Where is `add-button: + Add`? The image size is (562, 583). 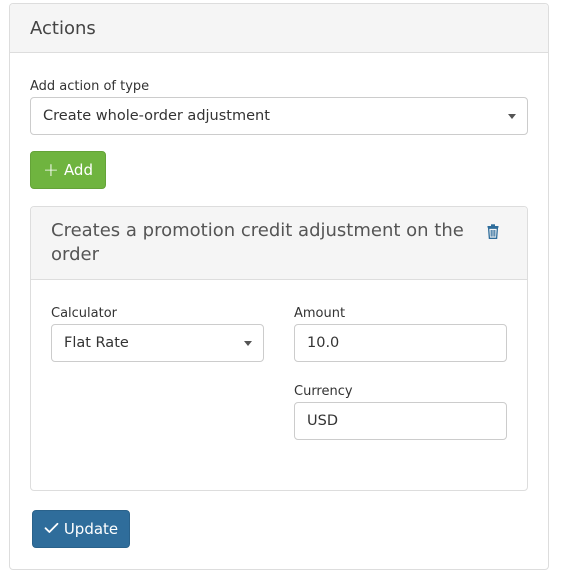 add-button: + Add is located at coordinates (68, 170).